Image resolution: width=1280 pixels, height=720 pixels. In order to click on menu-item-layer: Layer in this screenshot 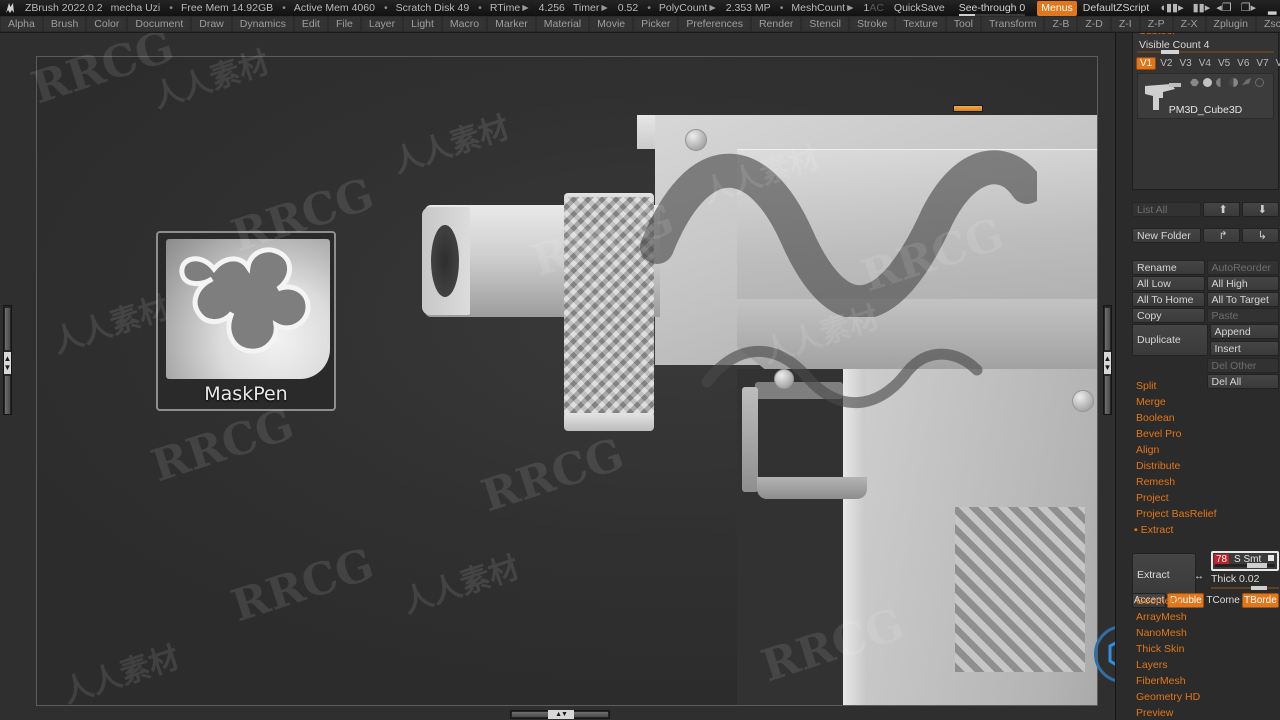, I will do `click(382, 24)`.